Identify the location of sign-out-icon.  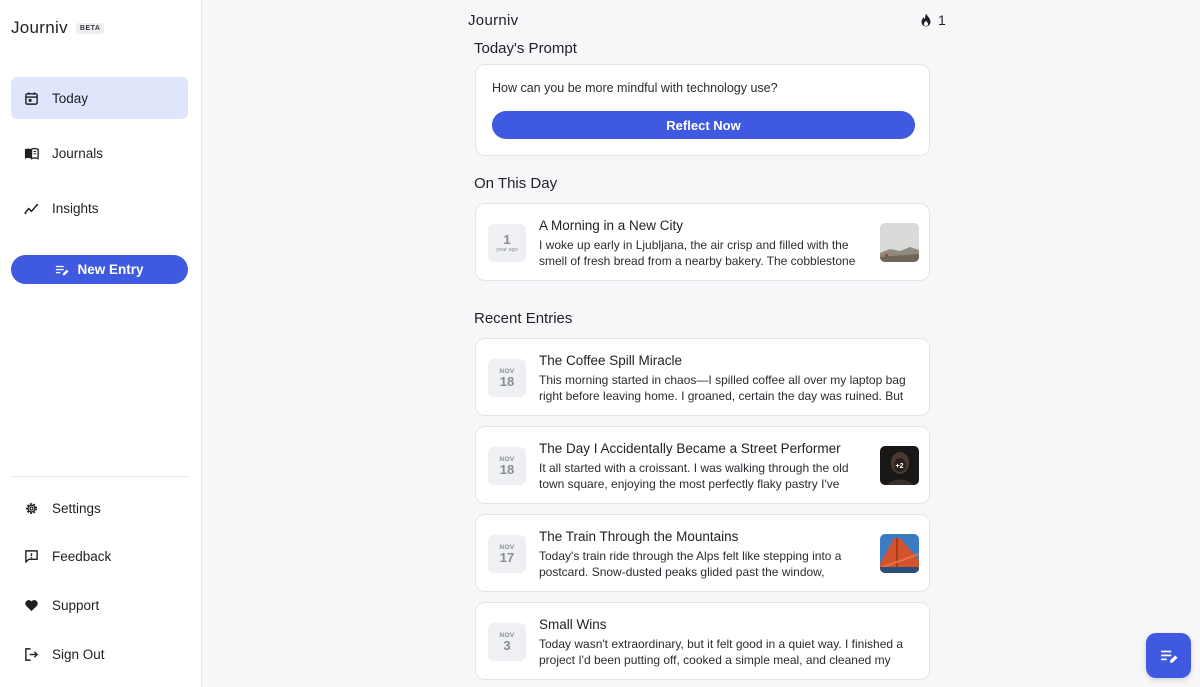
(32, 654).